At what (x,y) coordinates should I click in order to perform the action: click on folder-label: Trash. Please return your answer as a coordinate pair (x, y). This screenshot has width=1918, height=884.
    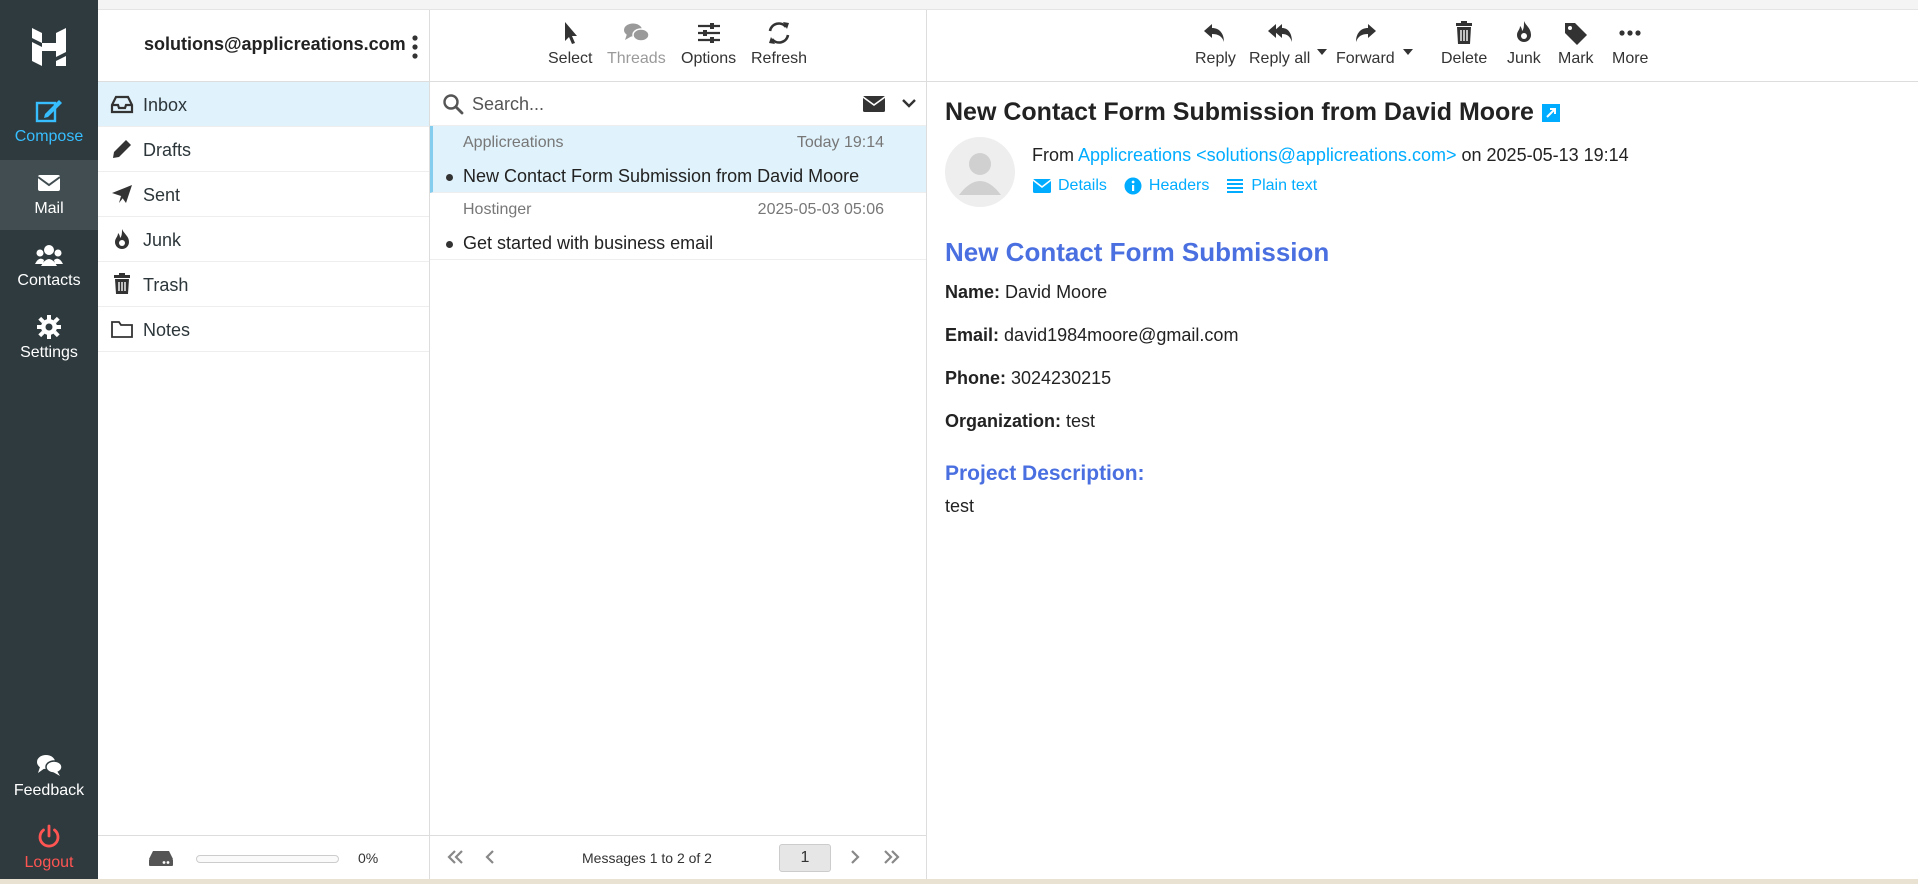
    Looking at the image, I should click on (166, 285).